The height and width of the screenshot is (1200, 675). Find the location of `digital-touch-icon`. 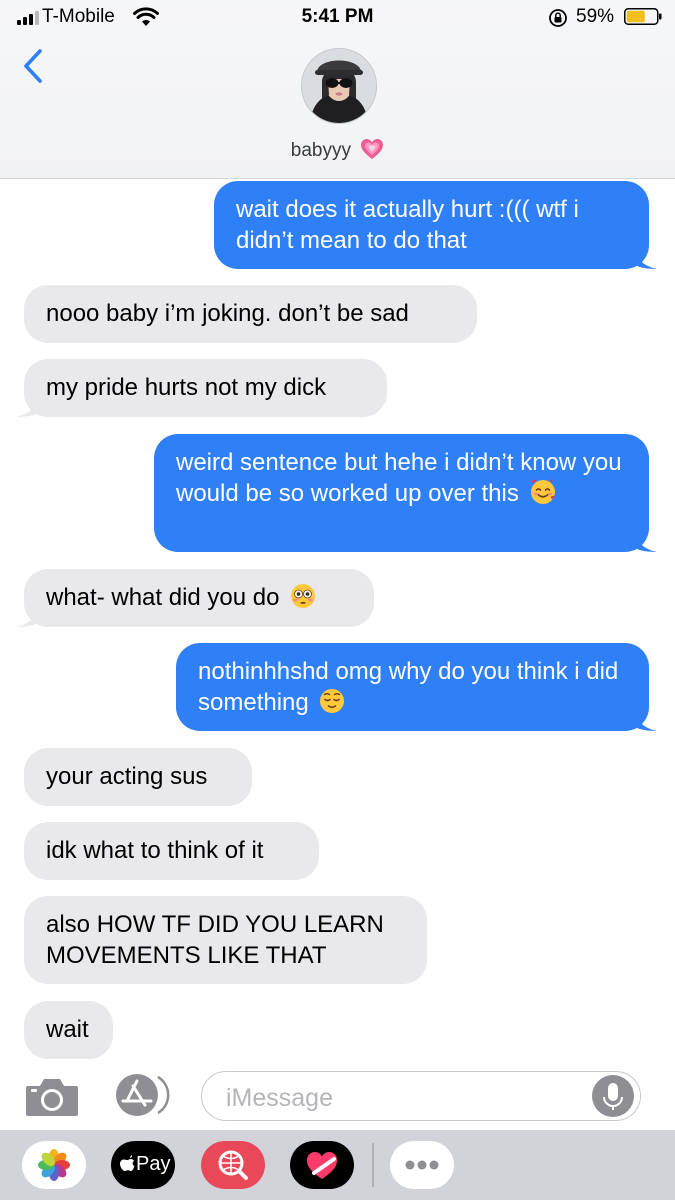

digital-touch-icon is located at coordinates (322, 1165).